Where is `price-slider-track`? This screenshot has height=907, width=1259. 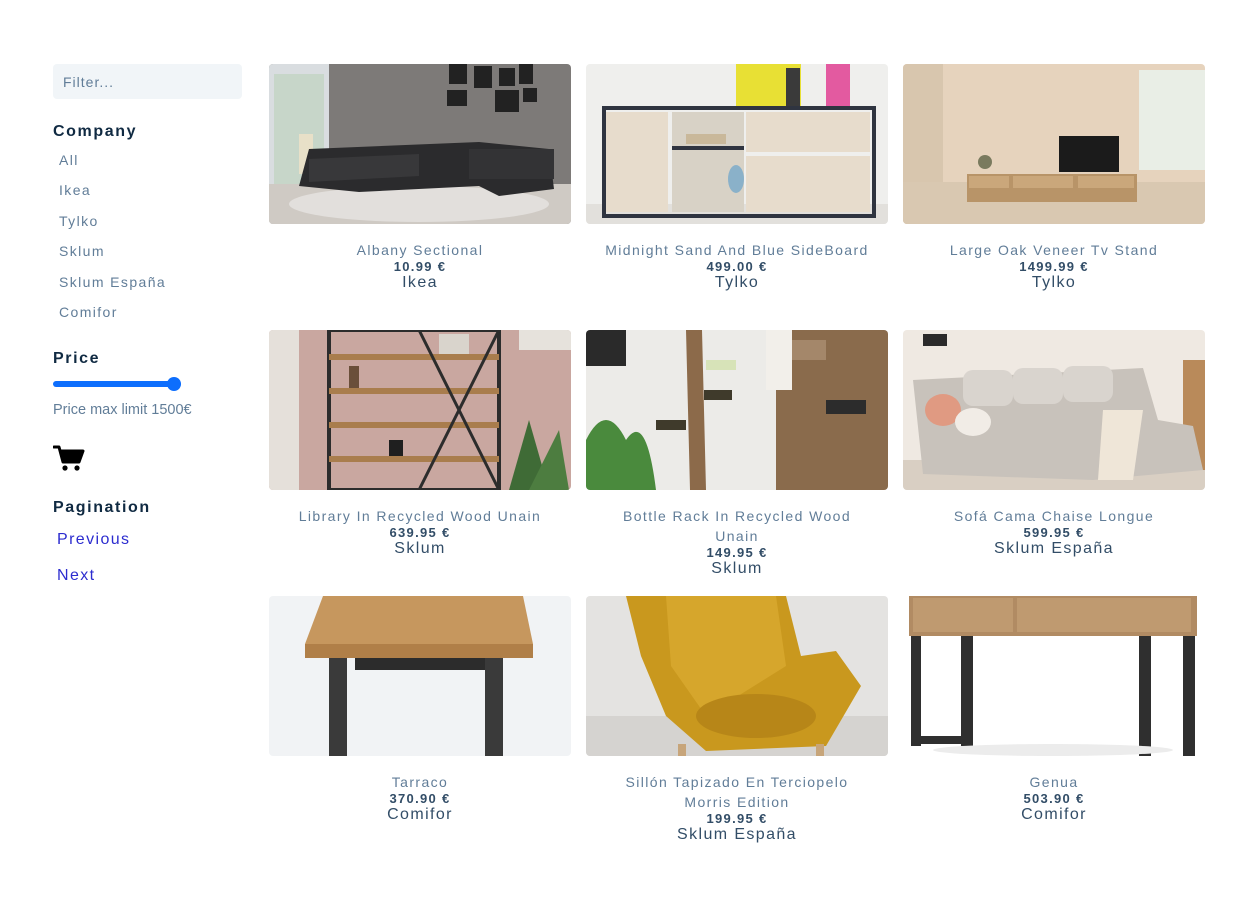
price-slider-track is located at coordinates (117, 384).